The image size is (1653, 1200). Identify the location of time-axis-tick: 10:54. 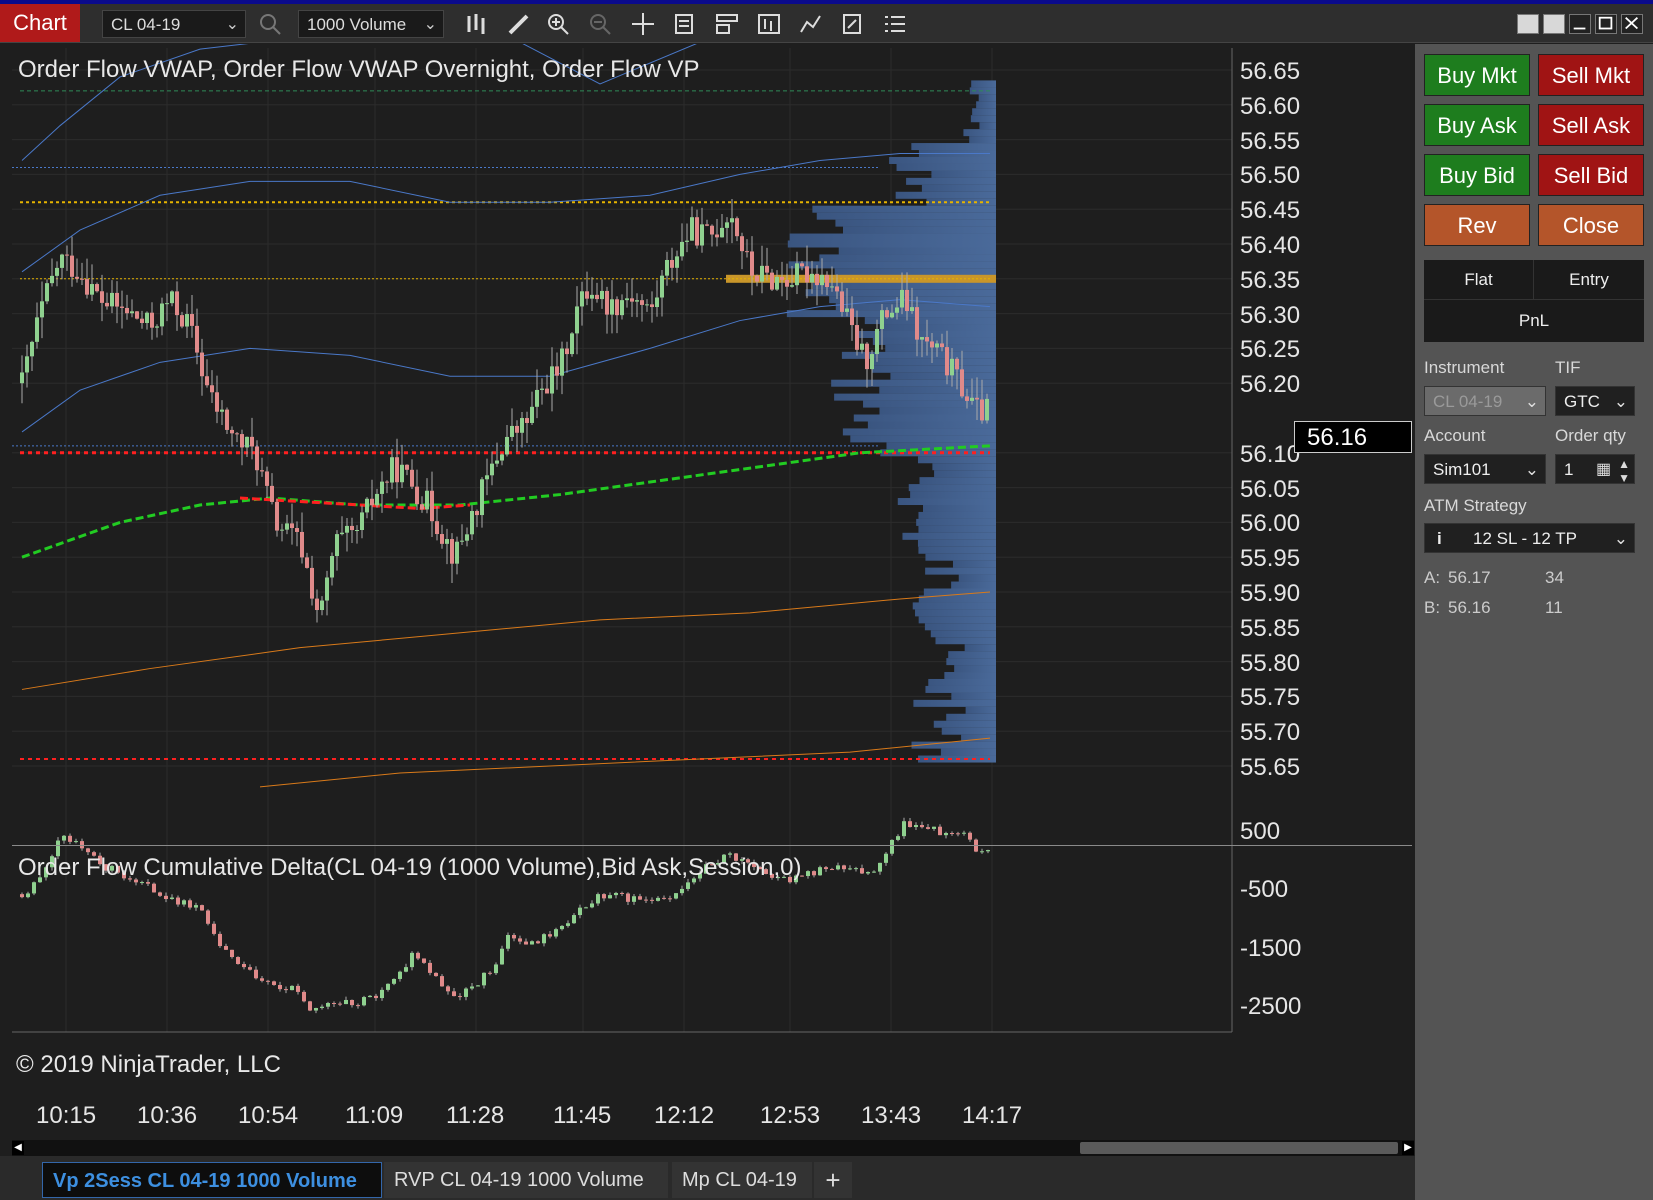
(268, 1115).